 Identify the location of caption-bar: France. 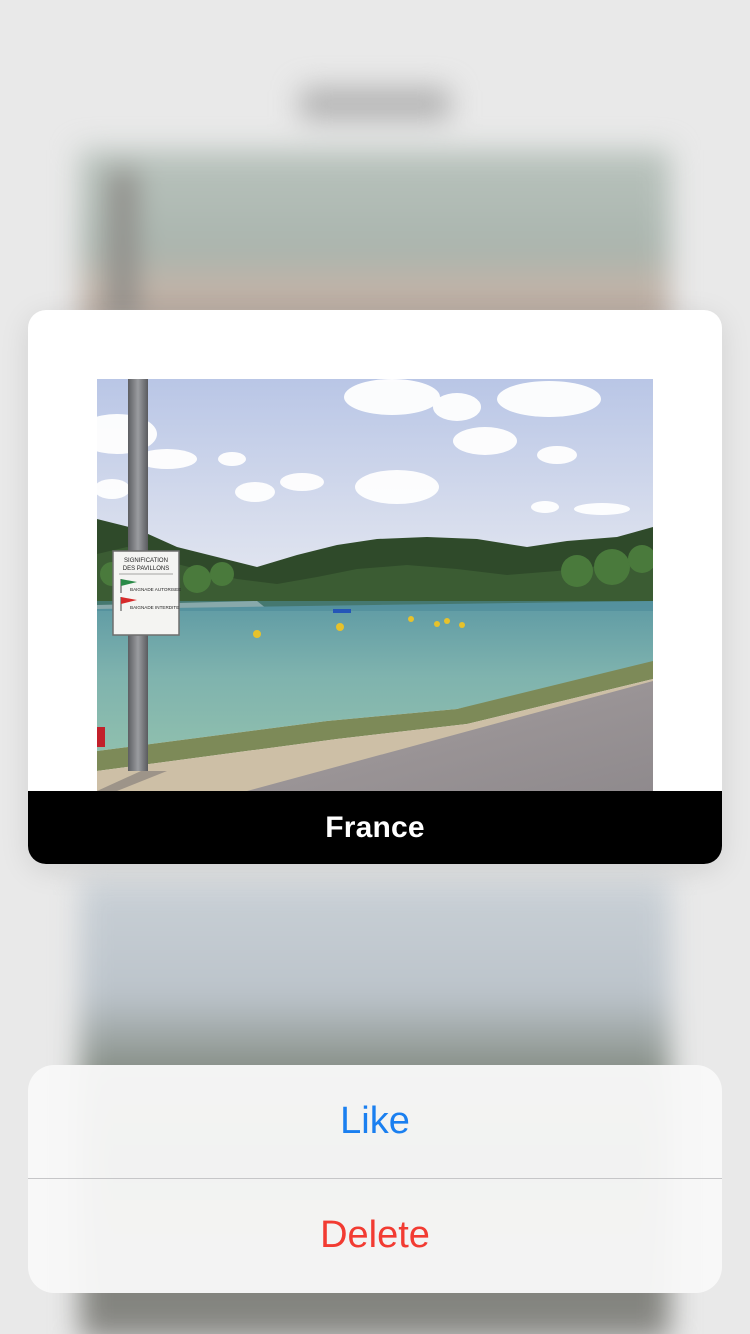
(375, 827).